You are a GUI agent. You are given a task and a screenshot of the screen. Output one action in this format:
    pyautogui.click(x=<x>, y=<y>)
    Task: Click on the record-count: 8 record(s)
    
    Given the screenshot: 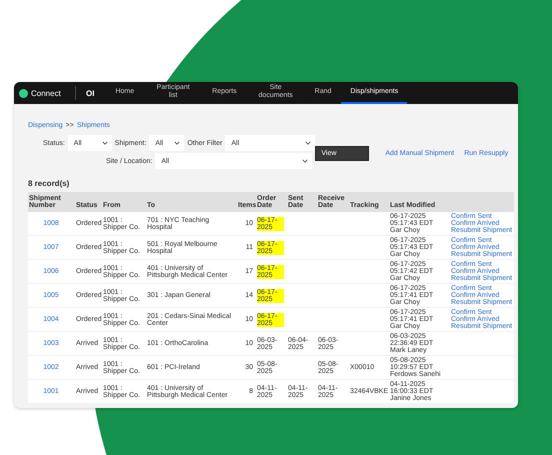 What is the action you would take?
    pyautogui.click(x=49, y=183)
    